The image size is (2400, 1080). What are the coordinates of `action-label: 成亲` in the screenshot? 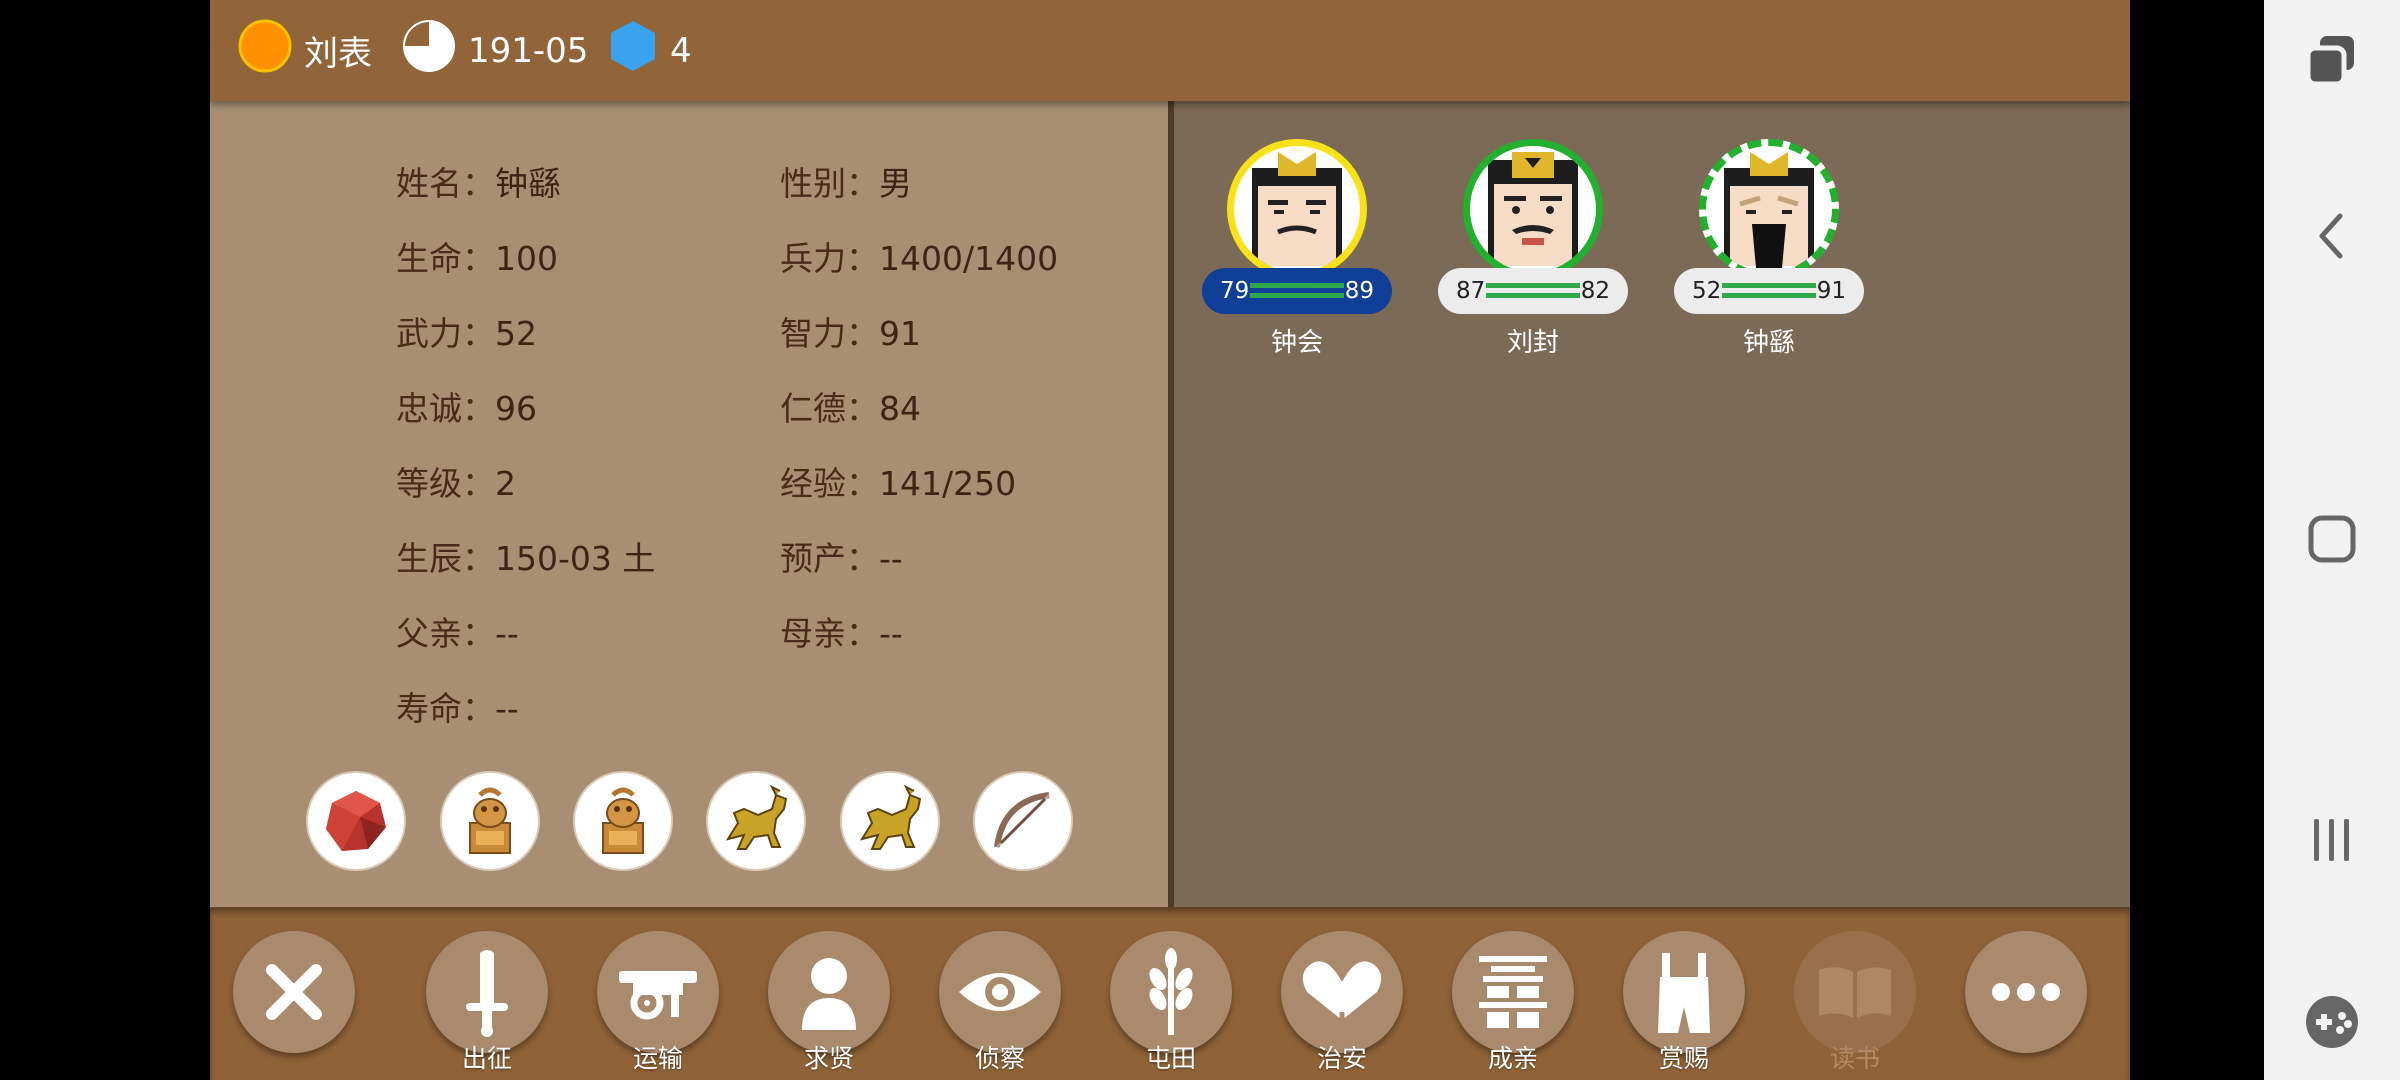 It's located at (1512, 1058).